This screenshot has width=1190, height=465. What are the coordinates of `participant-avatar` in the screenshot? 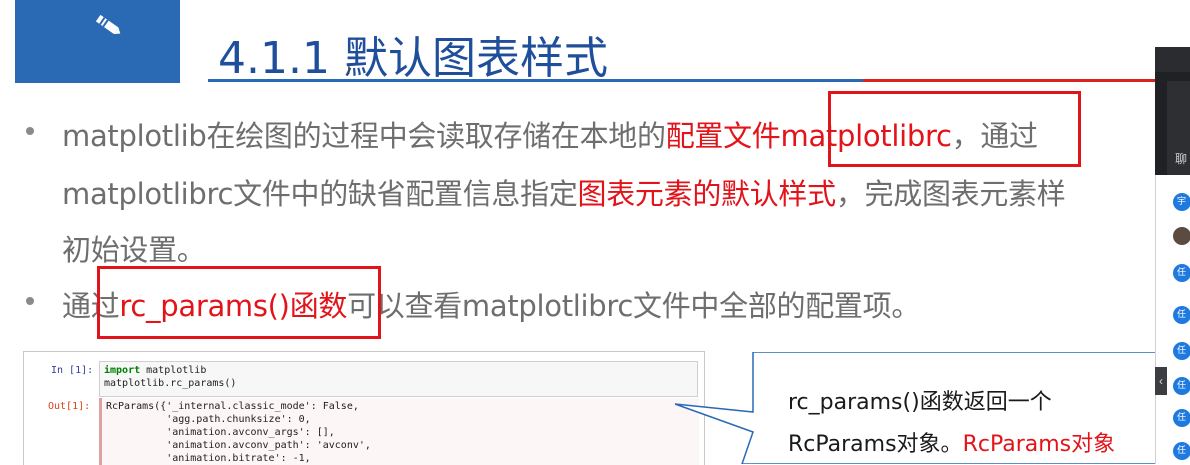 It's located at (1181, 236).